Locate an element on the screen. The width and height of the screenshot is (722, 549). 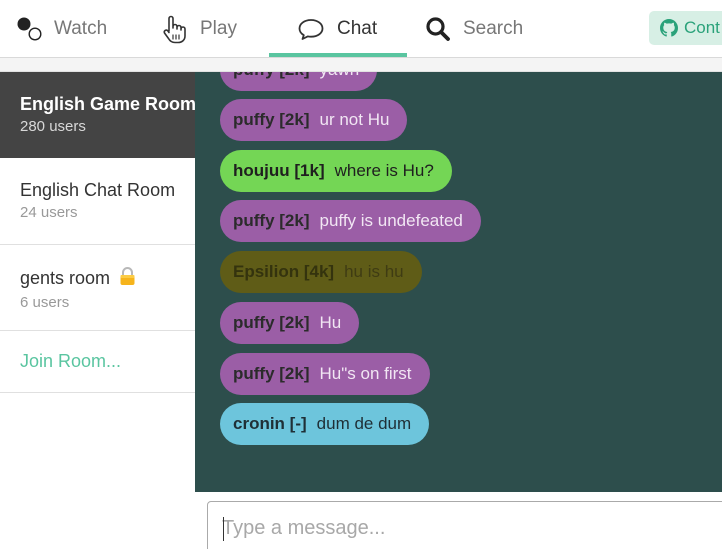
chat-message: puffy [2k] yawn is located at coordinates (299, 81).